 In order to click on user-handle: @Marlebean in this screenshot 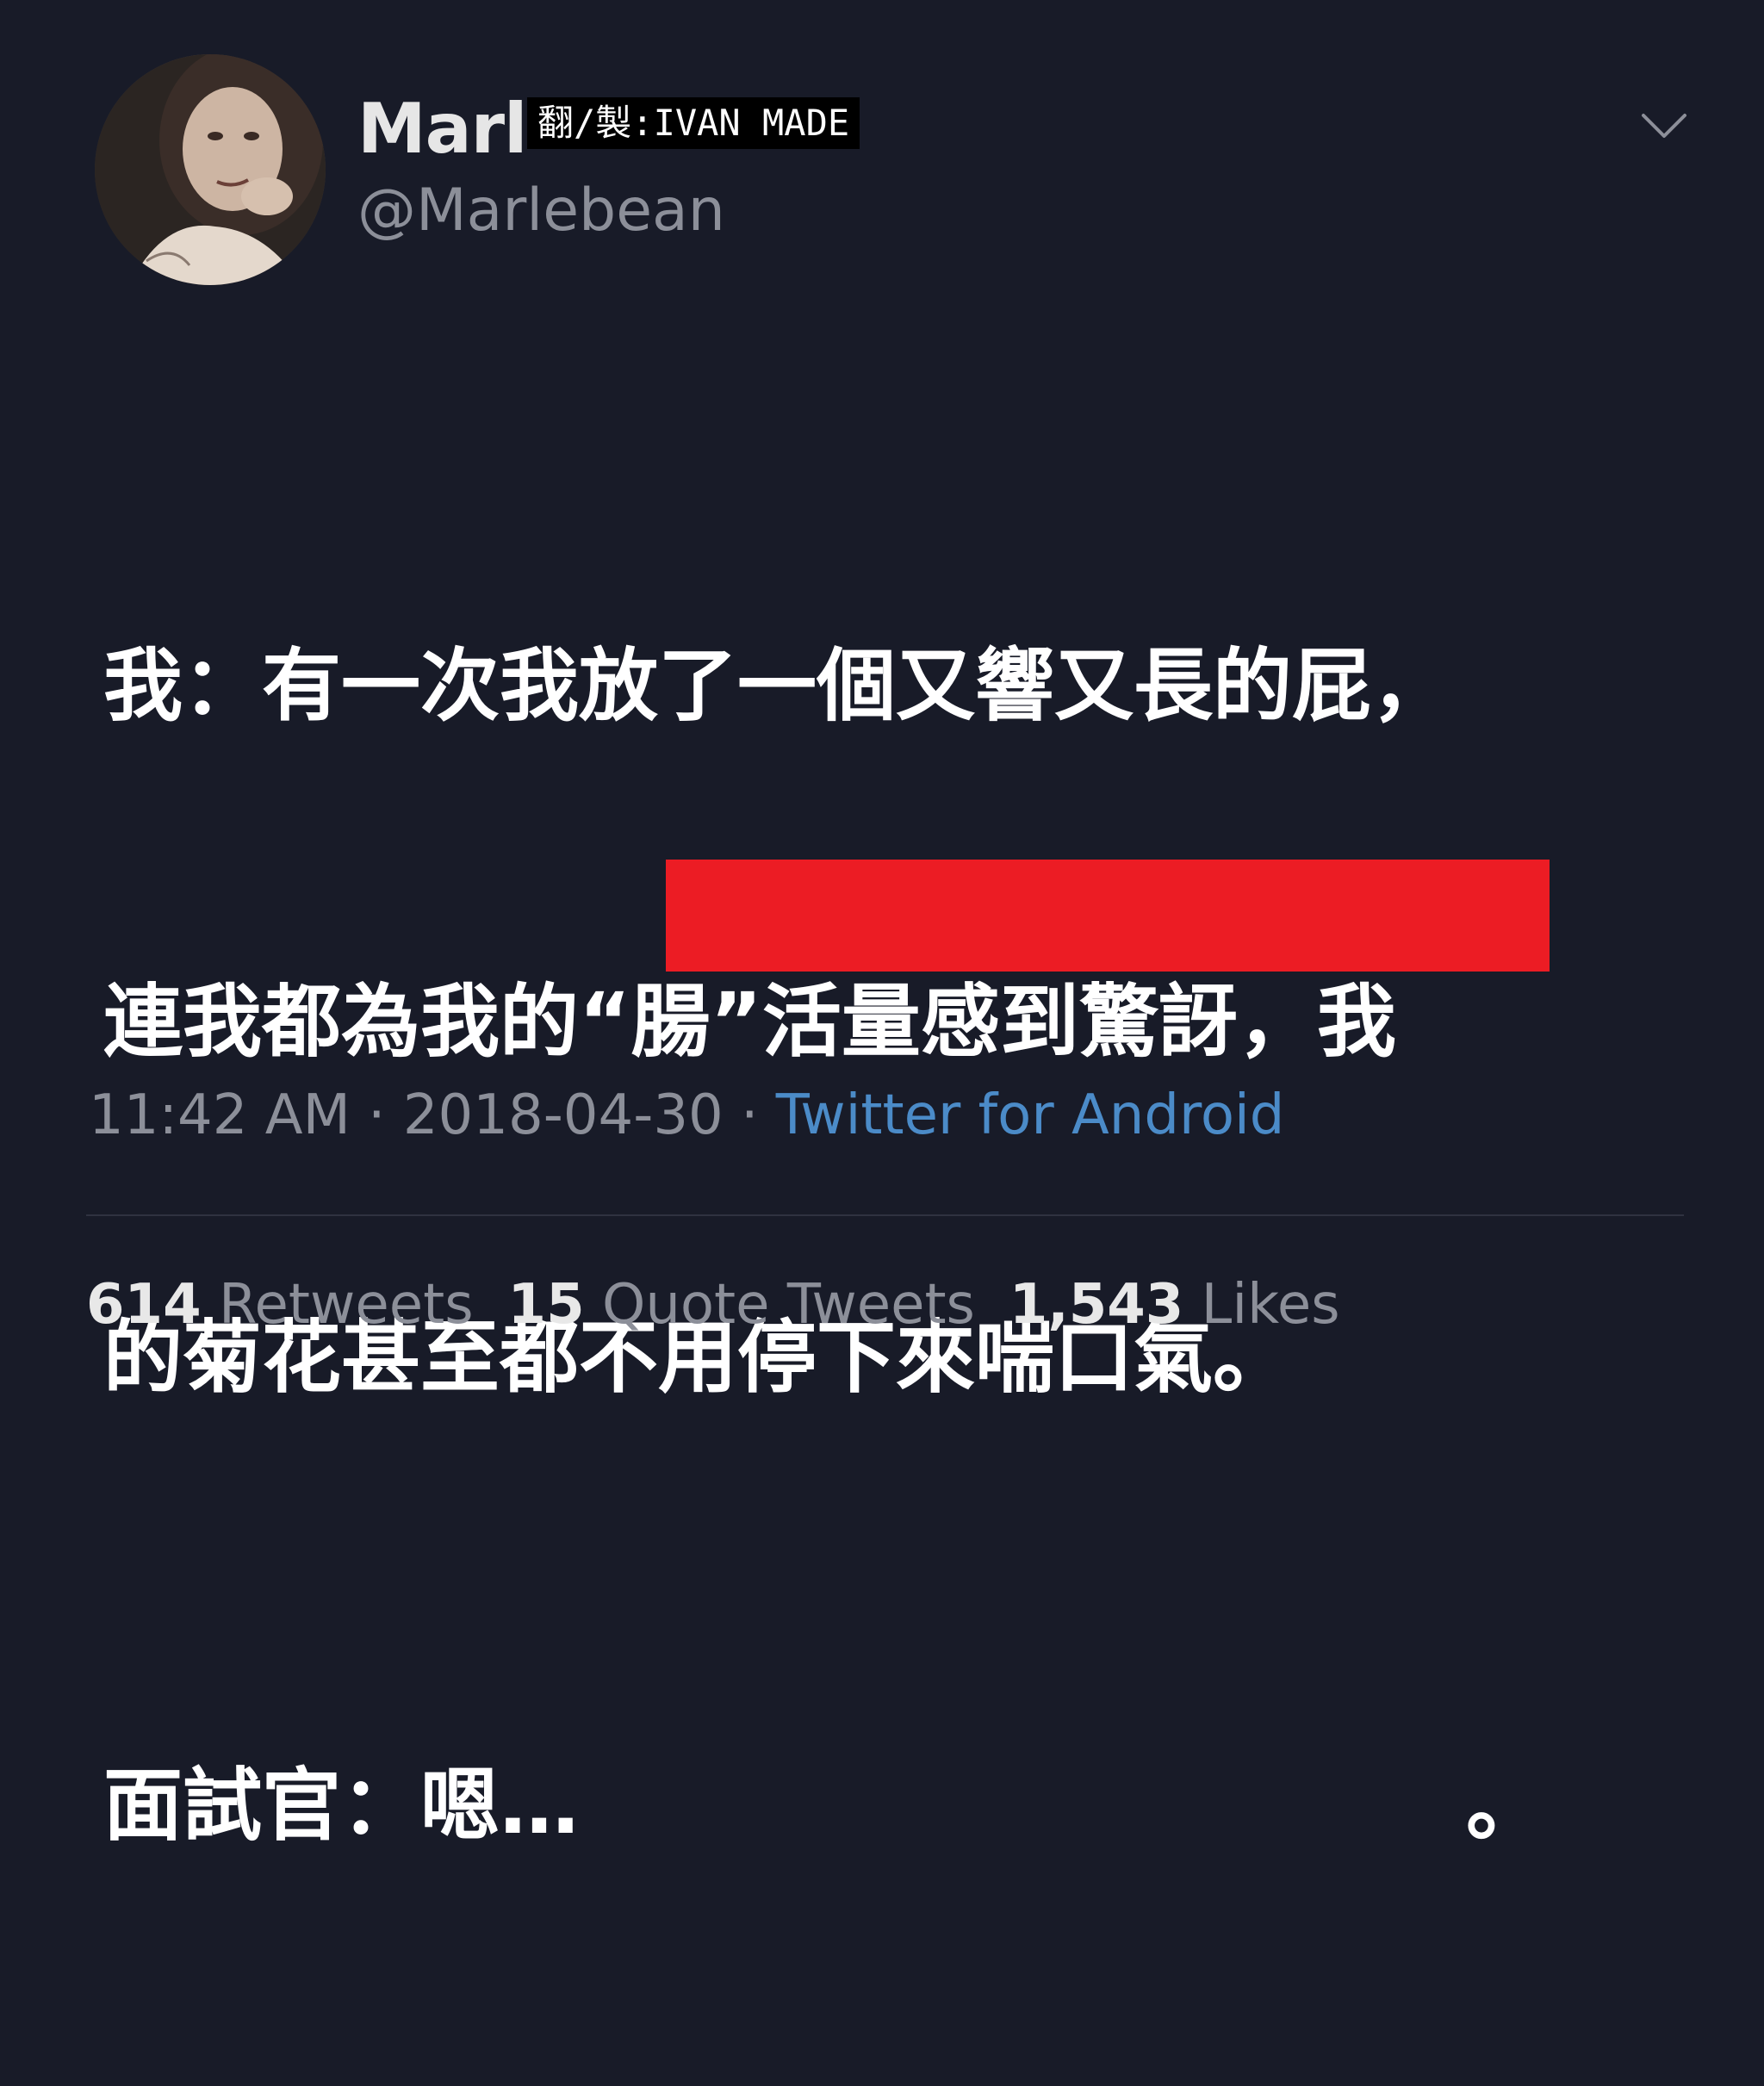, I will do `click(541, 211)`.